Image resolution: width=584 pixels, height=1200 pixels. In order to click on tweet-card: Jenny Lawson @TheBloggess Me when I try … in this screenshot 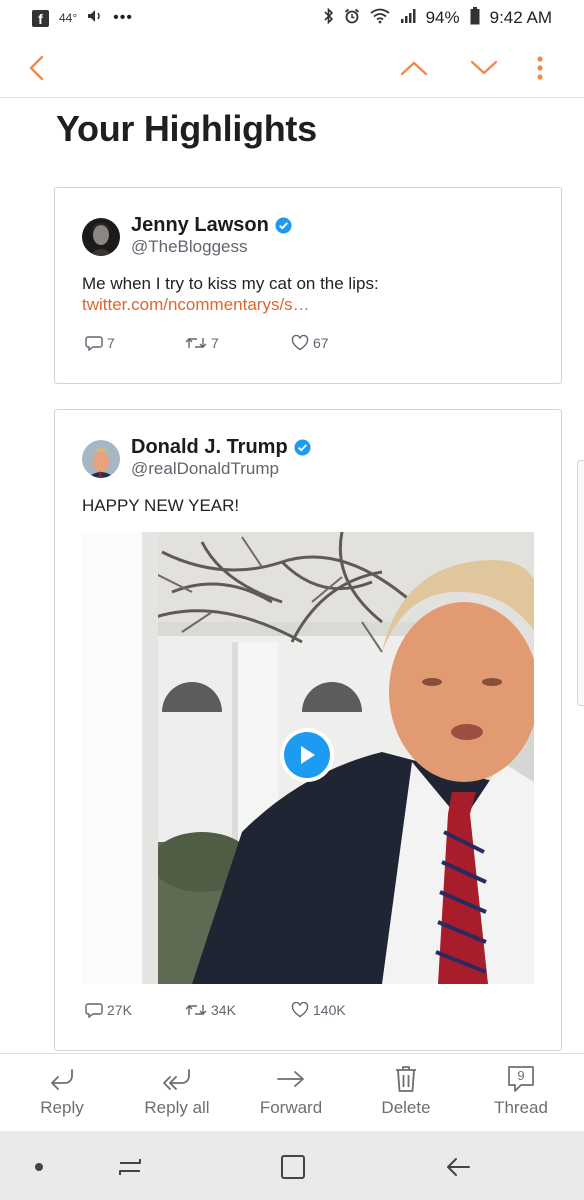, I will do `click(308, 285)`.